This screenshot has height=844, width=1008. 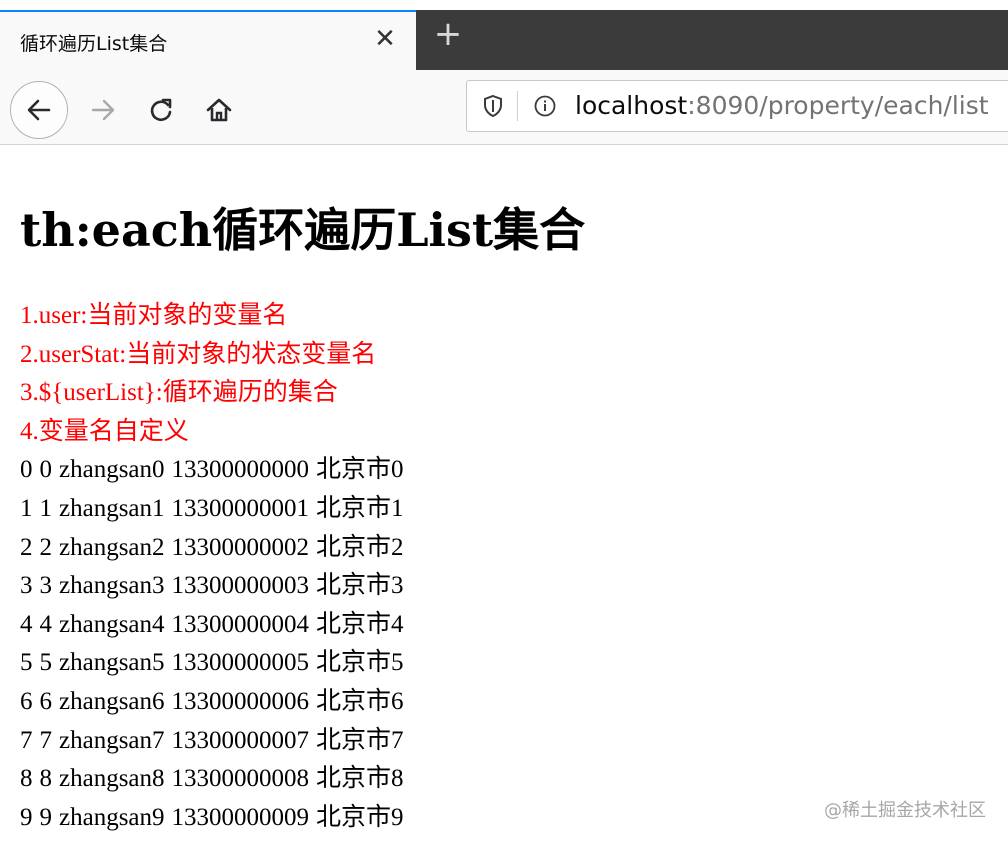 I want to click on row-index: 8, so click(x=26, y=779).